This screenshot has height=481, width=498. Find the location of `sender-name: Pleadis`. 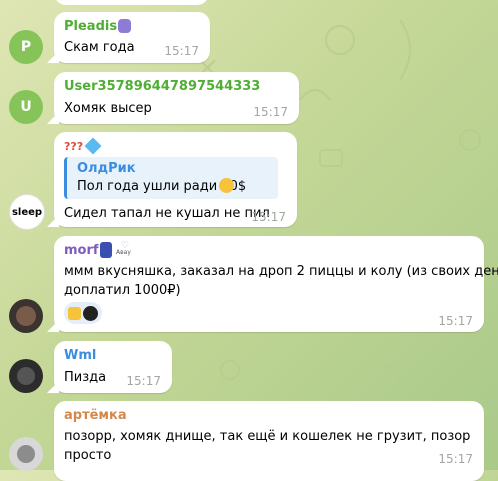

sender-name: Pleadis is located at coordinates (90, 26).